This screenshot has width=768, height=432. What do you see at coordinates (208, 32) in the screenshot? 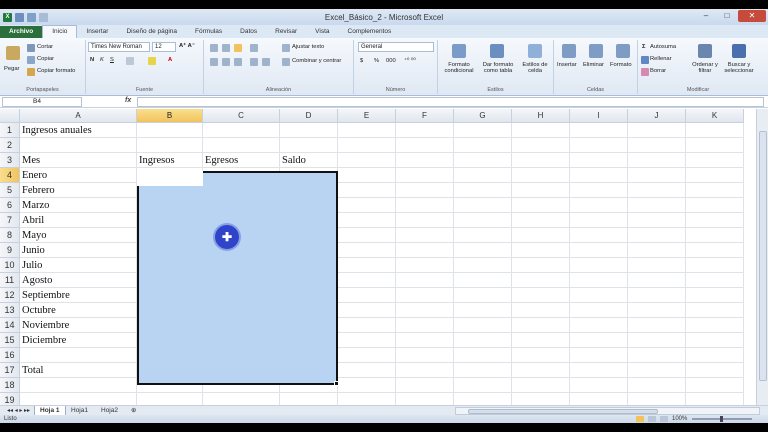
I see `tab-formulas: Fórmulas` at bounding box center [208, 32].